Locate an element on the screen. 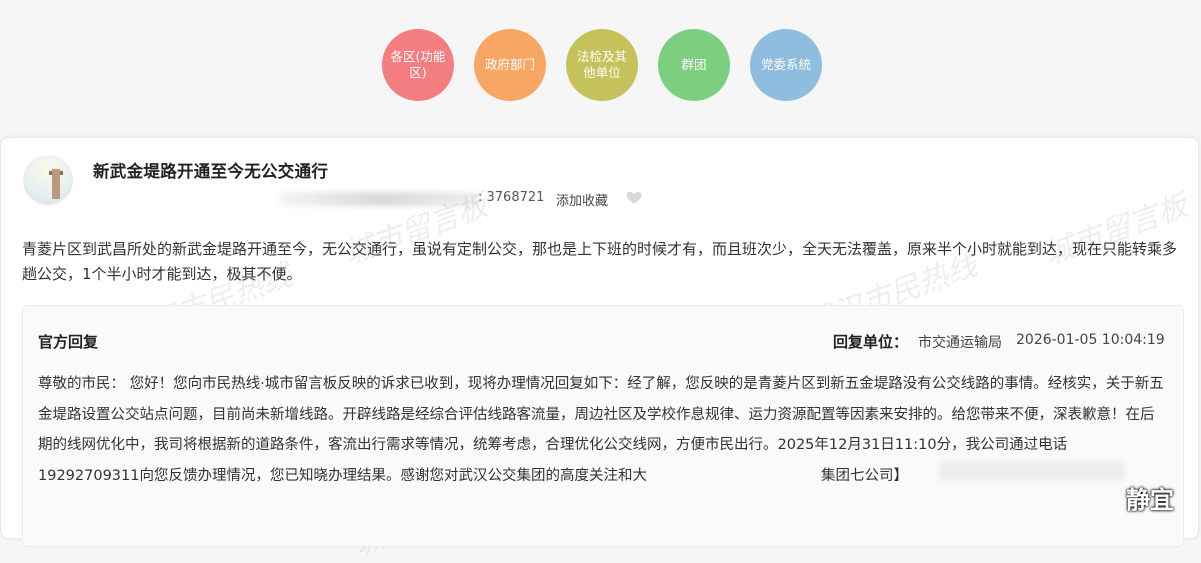 The image size is (1201, 563). category-districts: 各区(功能区) is located at coordinates (418, 65).